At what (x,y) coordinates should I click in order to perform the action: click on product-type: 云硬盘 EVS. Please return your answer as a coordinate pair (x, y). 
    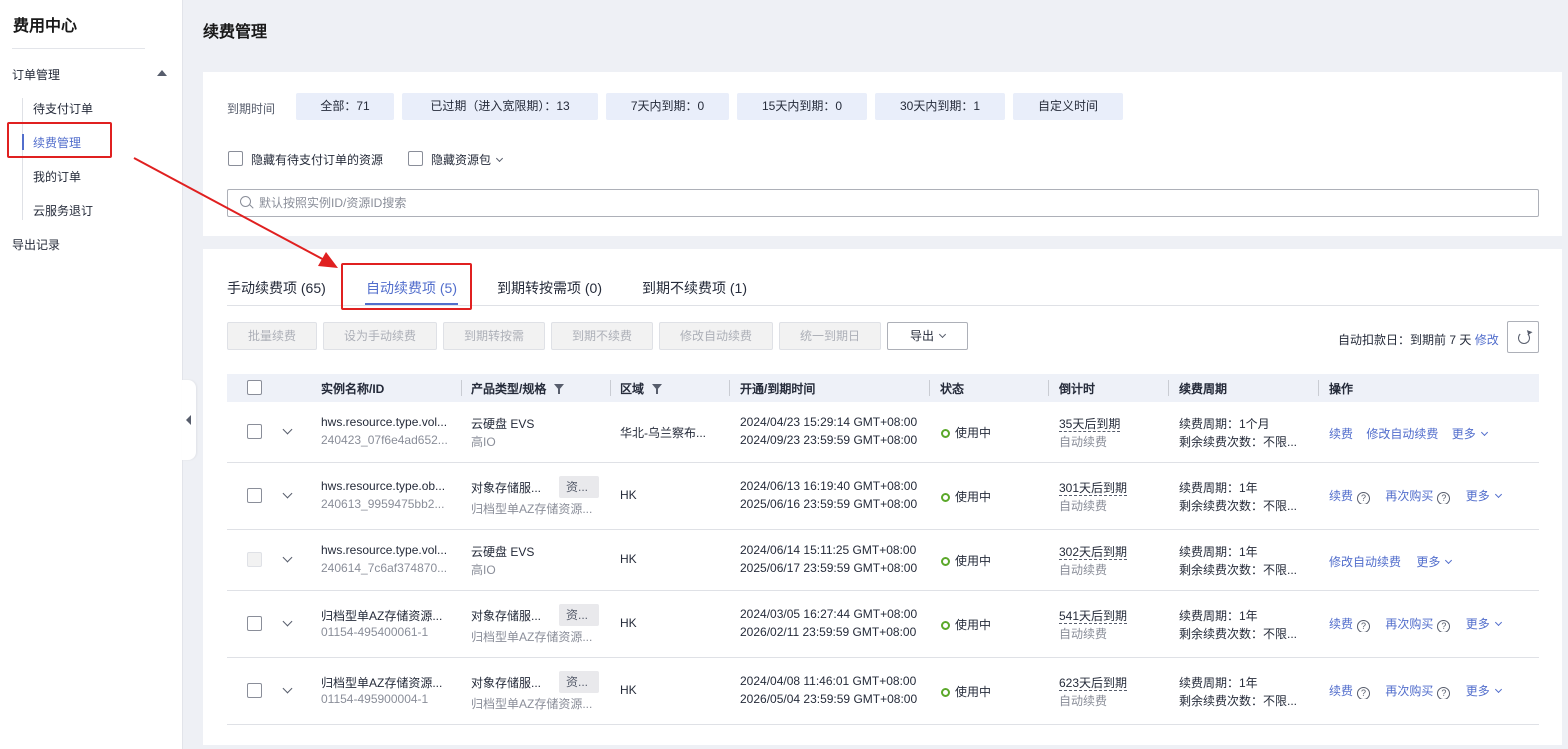
    Looking at the image, I should click on (503, 552).